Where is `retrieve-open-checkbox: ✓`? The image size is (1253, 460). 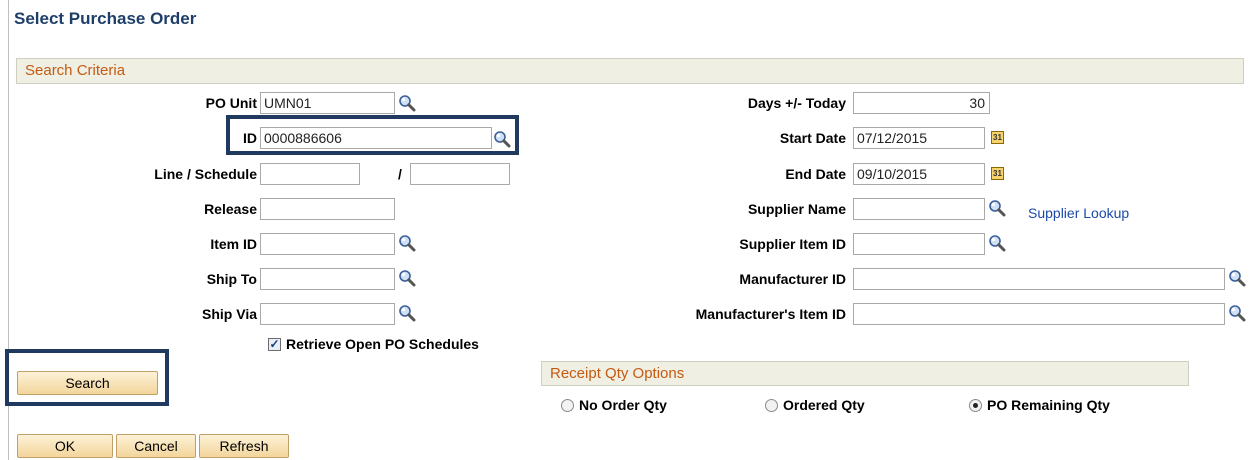
retrieve-open-checkbox: ✓ is located at coordinates (274, 344).